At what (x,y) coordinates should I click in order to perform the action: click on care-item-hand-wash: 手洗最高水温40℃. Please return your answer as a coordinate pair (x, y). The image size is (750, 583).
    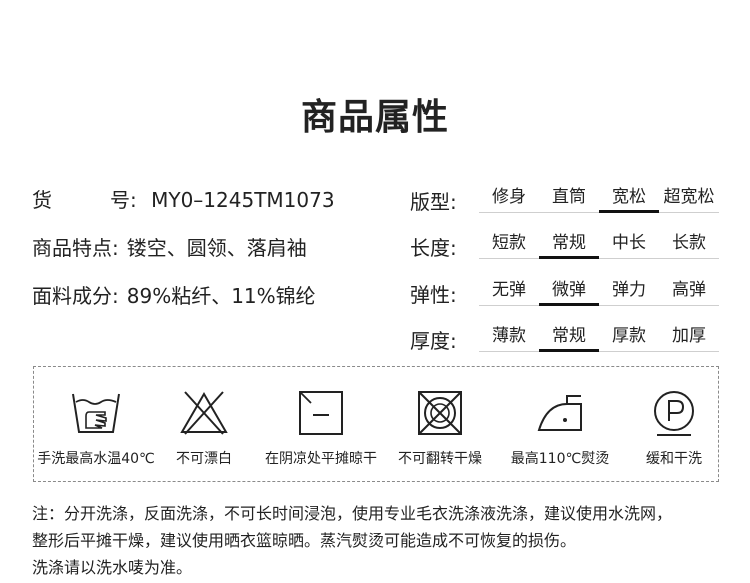
    Looking at the image, I should click on (96, 425).